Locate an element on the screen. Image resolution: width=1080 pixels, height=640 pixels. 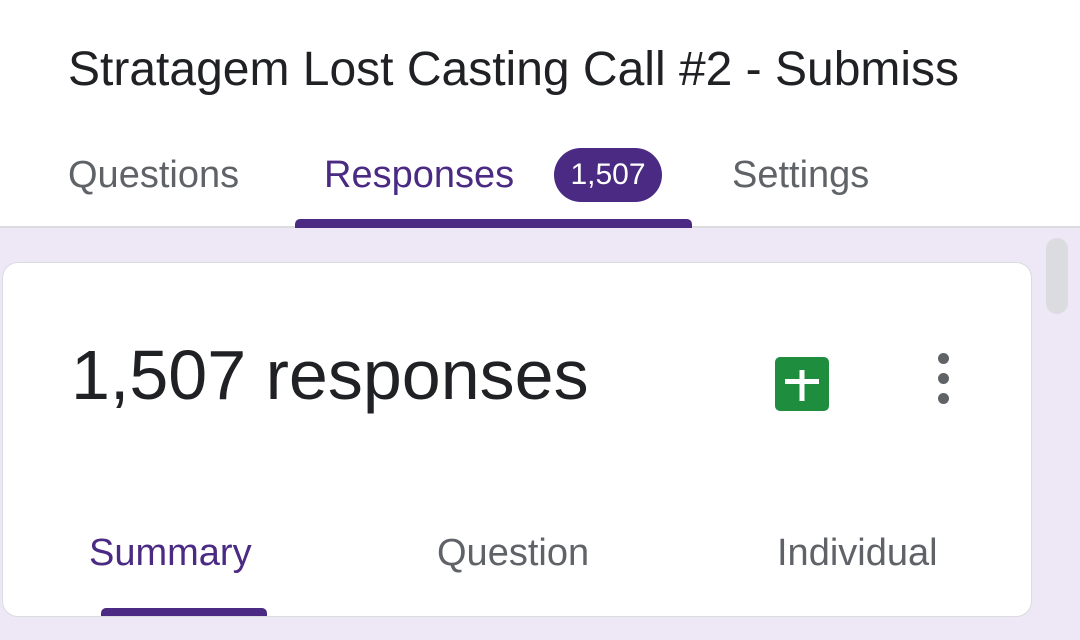
tab-questions: Questions is located at coordinates (153, 175).